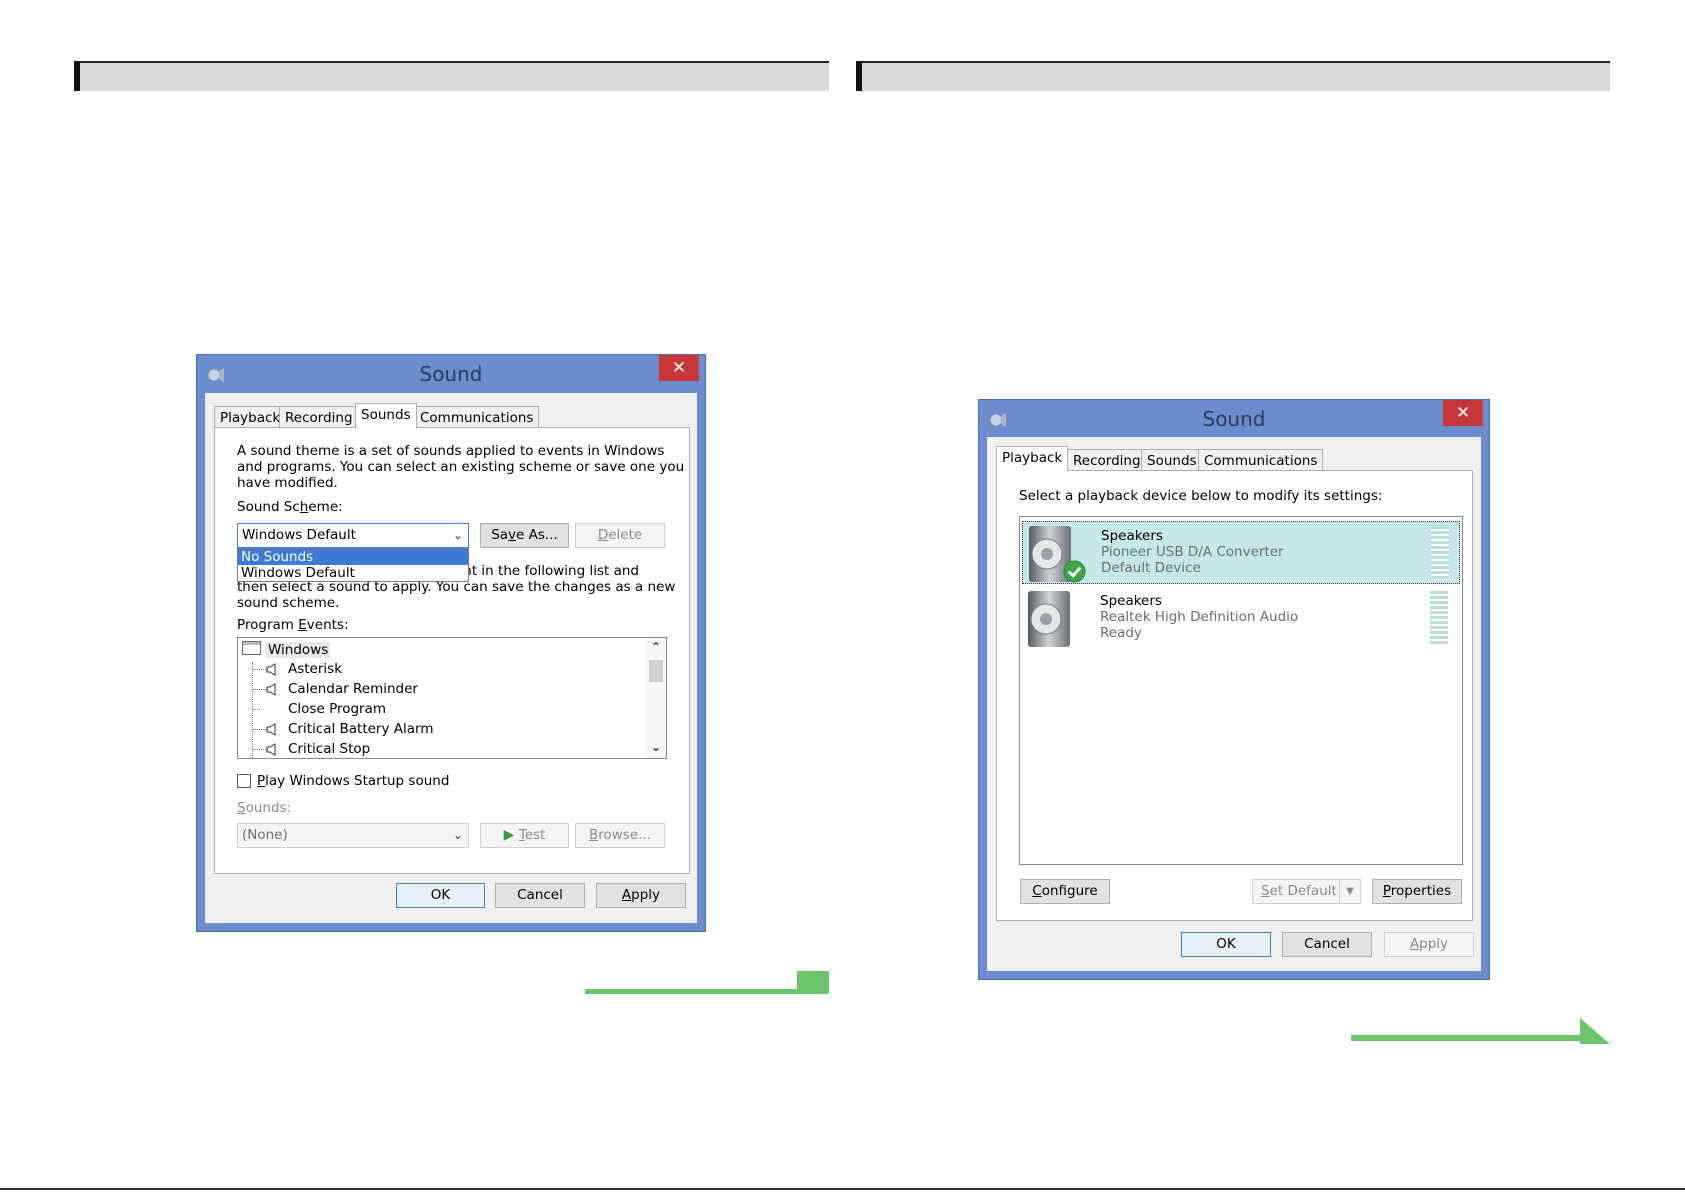 The height and width of the screenshot is (1192, 1685). I want to click on events-root-row: Windows, so click(286, 650).